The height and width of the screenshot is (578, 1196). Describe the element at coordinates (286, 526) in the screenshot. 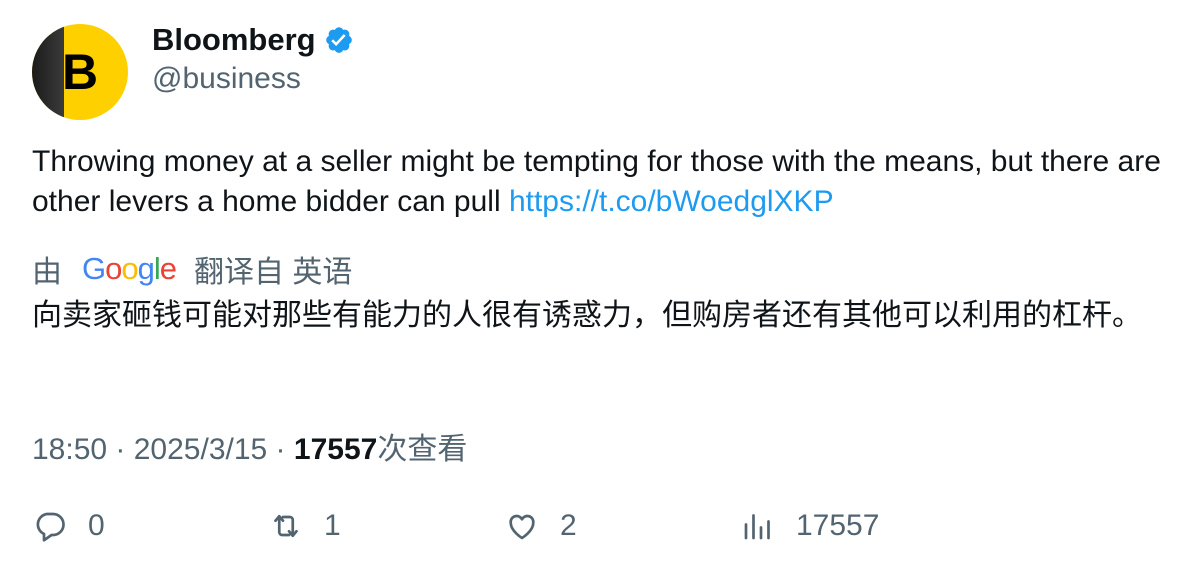

I see `retweet-icon` at that location.